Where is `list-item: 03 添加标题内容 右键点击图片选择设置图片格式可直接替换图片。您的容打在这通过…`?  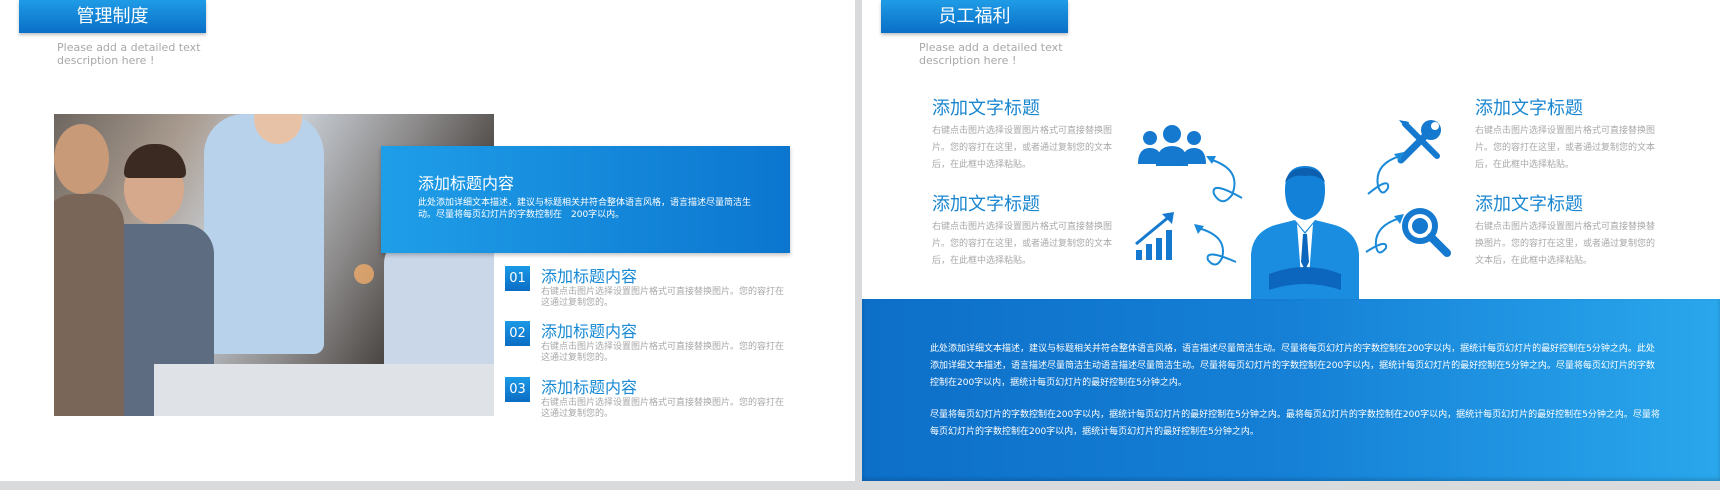
list-item: 03 添加标题内容 右键点击图片选择设置图片格式可直接替换图片。您的容打在这通过… is located at coordinates (650, 403).